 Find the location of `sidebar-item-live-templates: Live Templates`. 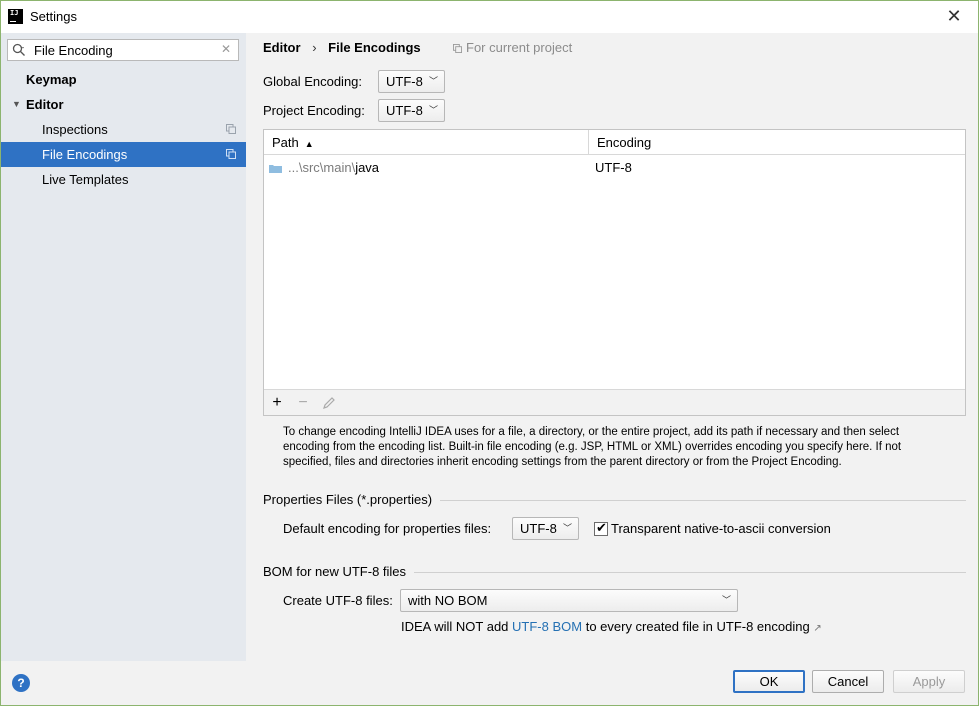

sidebar-item-live-templates: Live Templates is located at coordinates (123, 179).